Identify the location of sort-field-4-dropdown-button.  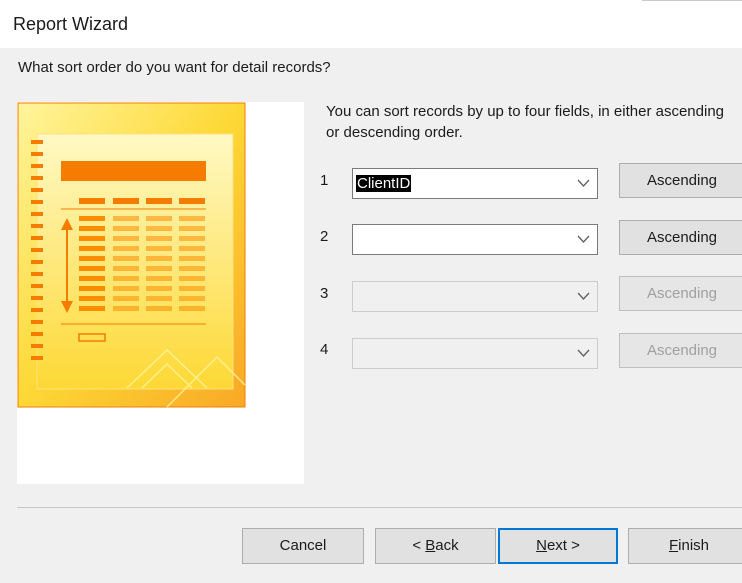
(583, 353).